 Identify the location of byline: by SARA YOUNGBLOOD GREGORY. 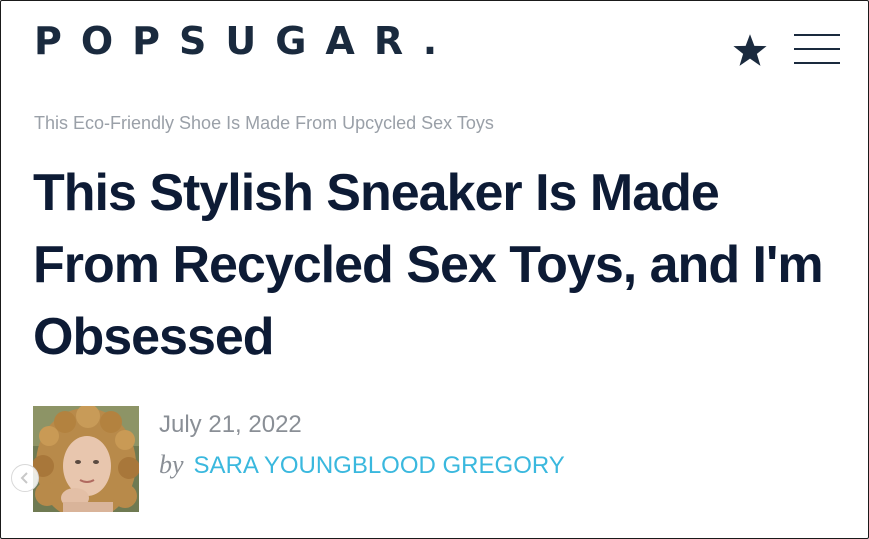
(362, 467).